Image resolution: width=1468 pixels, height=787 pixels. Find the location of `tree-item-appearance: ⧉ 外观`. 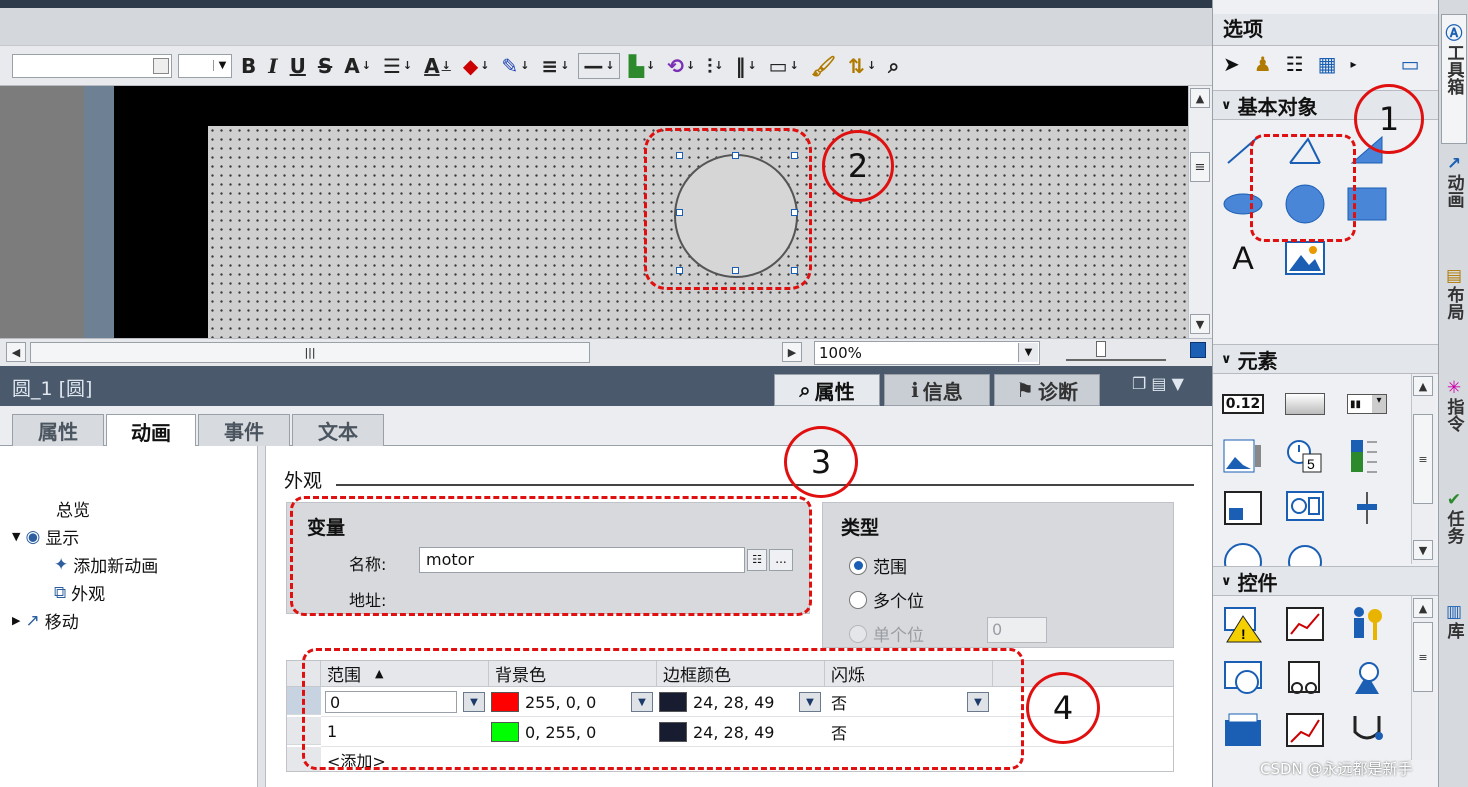

tree-item-appearance: ⧉ 外观 is located at coordinates (79, 593).